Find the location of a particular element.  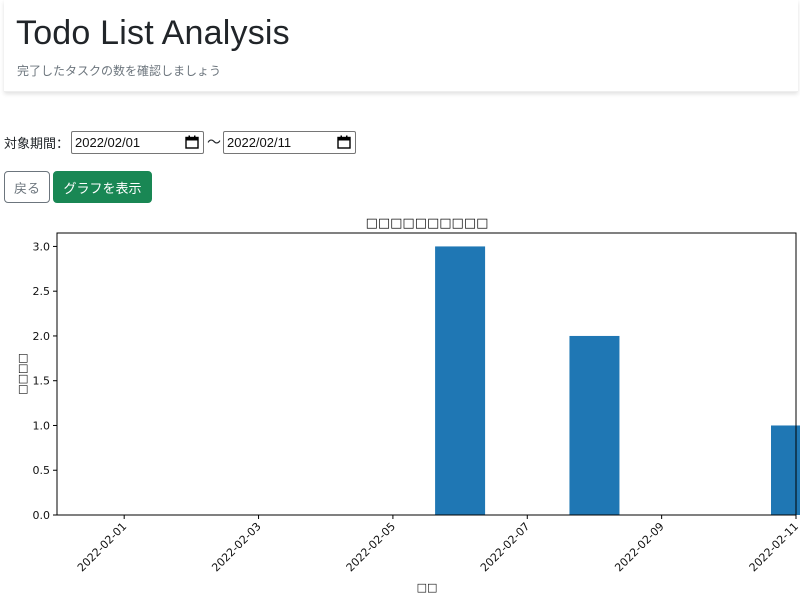

start-date-input: 2022/02/01 is located at coordinates (138, 142).